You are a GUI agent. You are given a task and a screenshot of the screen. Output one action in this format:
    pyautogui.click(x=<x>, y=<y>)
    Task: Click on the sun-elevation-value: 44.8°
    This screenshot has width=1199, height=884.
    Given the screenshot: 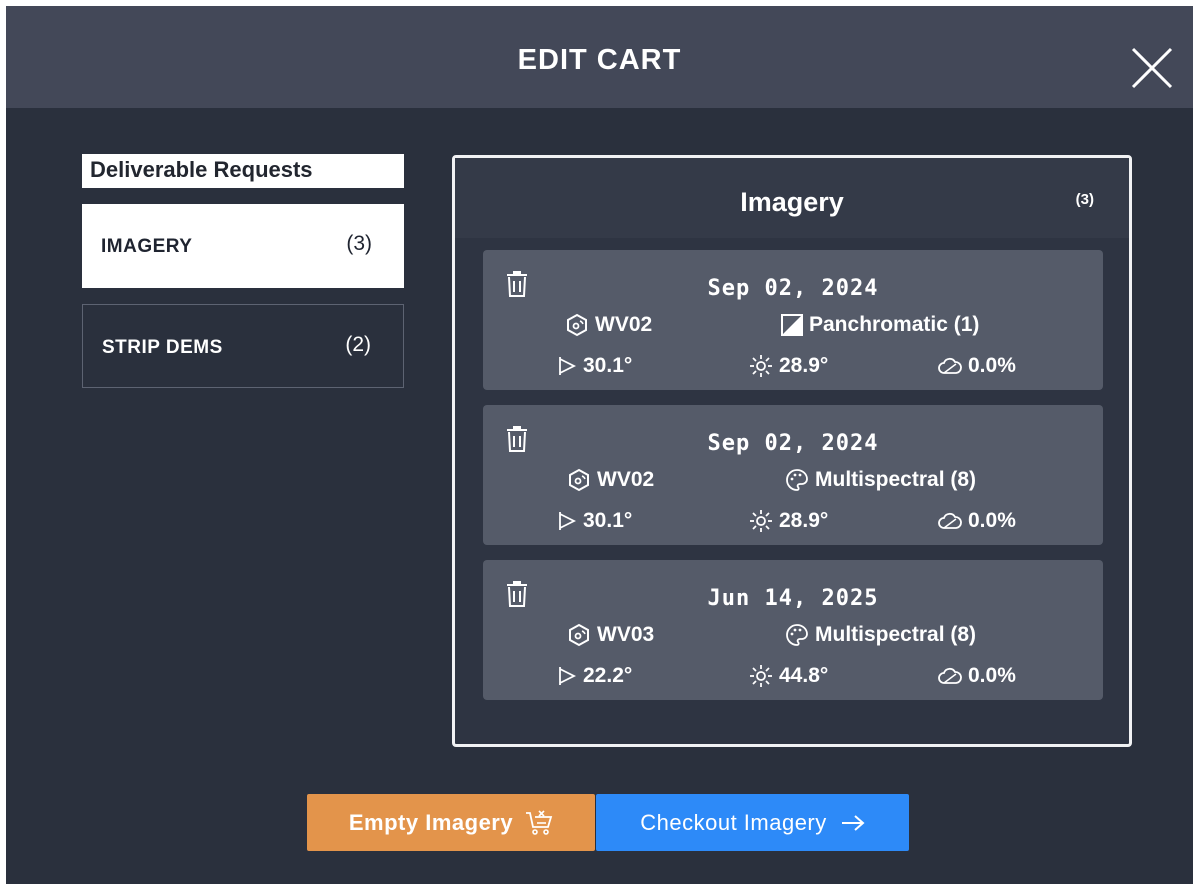 What is the action you would take?
    pyautogui.click(x=804, y=675)
    